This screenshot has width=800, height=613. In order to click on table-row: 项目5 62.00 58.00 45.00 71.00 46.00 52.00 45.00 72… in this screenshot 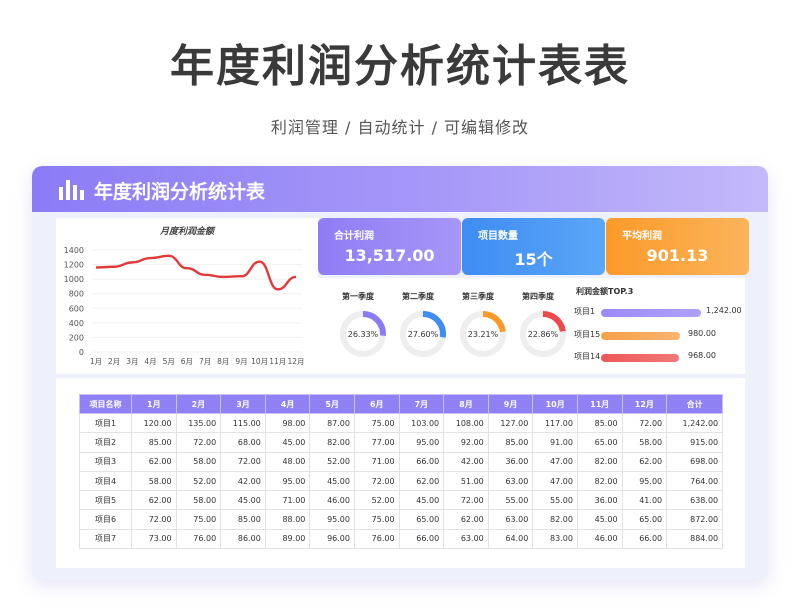, I will do `click(401, 500)`.